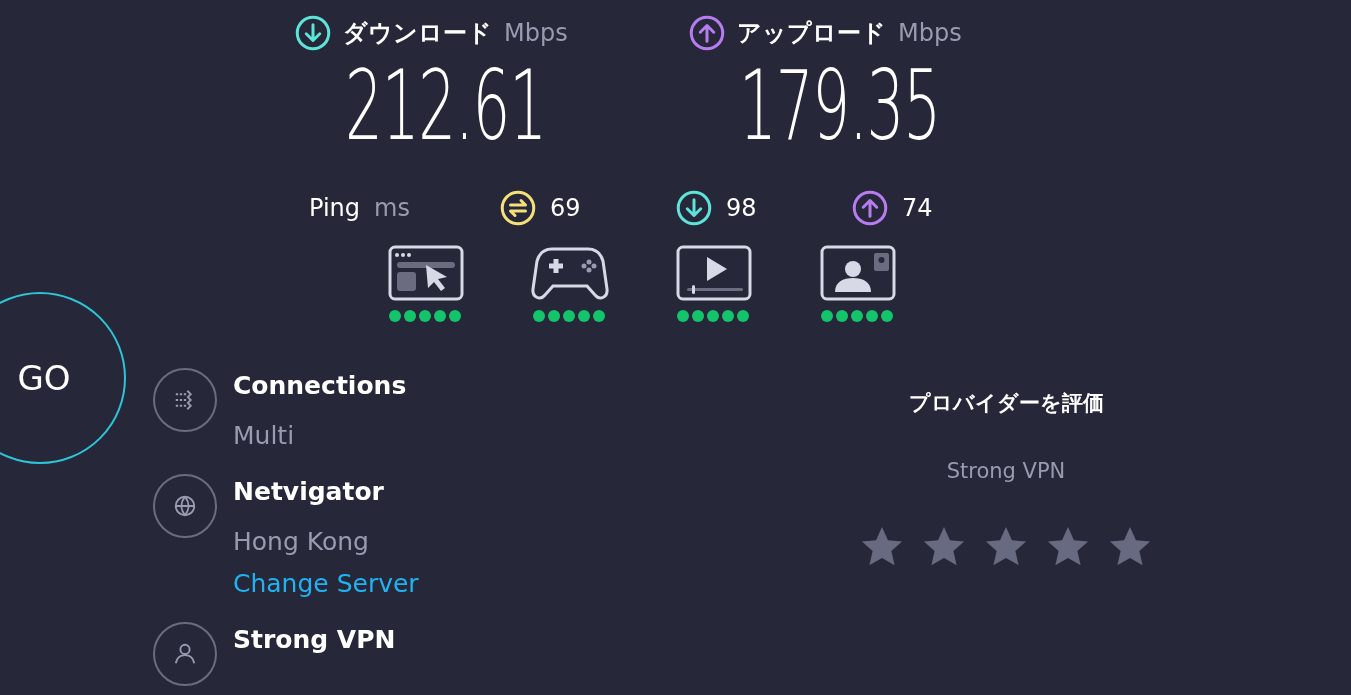  I want to click on provider-name: Strong VPN, so click(1006, 471).